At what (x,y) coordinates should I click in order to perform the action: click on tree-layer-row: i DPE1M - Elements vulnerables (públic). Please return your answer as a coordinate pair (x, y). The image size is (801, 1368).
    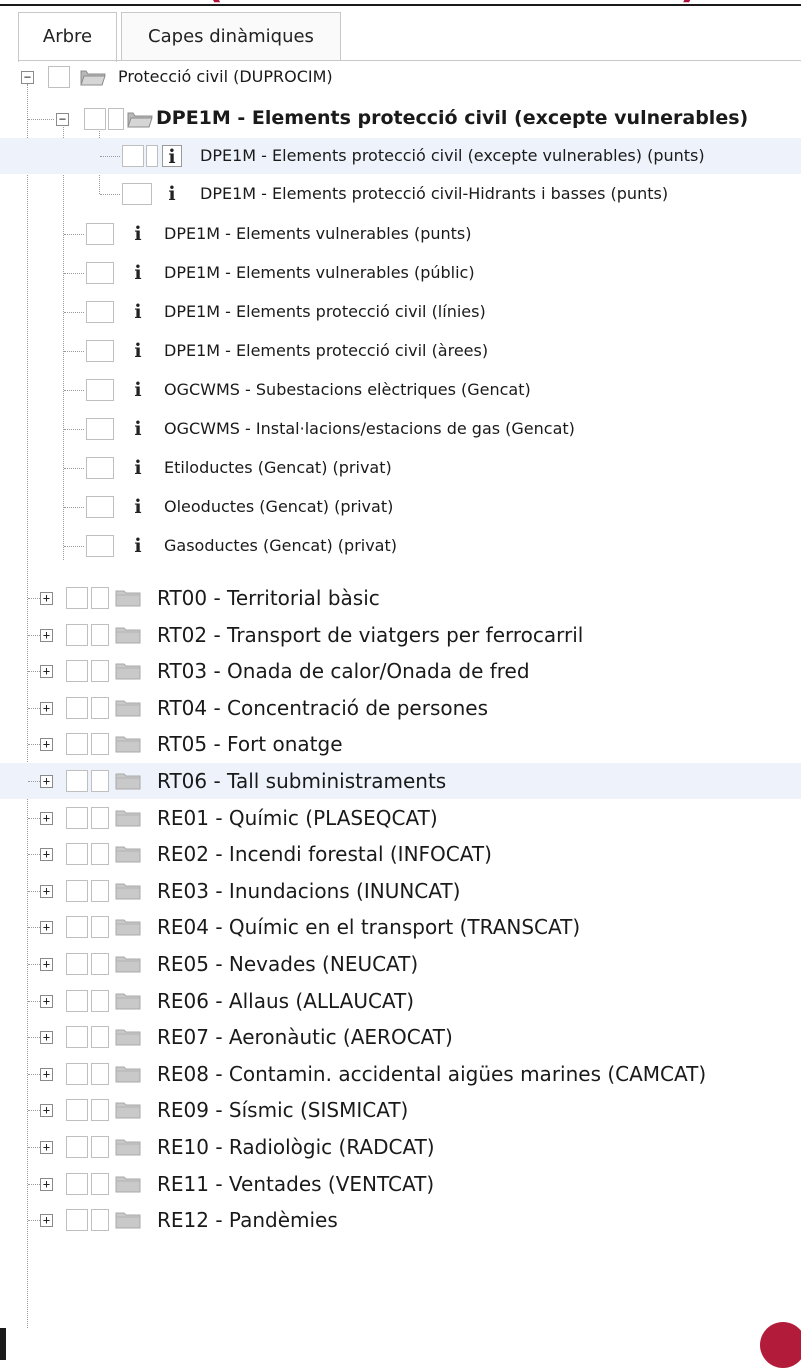
    Looking at the image, I should click on (400, 273).